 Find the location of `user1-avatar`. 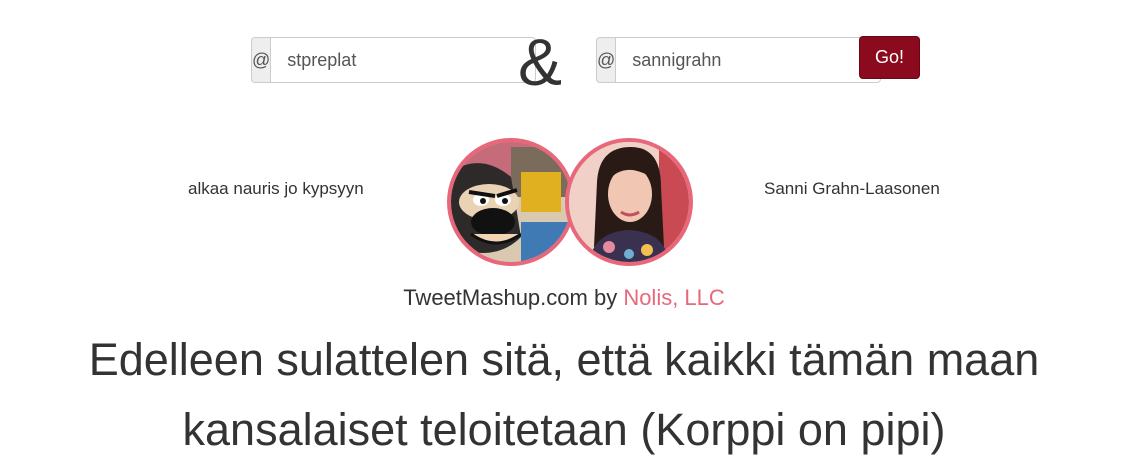

user1-avatar is located at coordinates (511, 202).